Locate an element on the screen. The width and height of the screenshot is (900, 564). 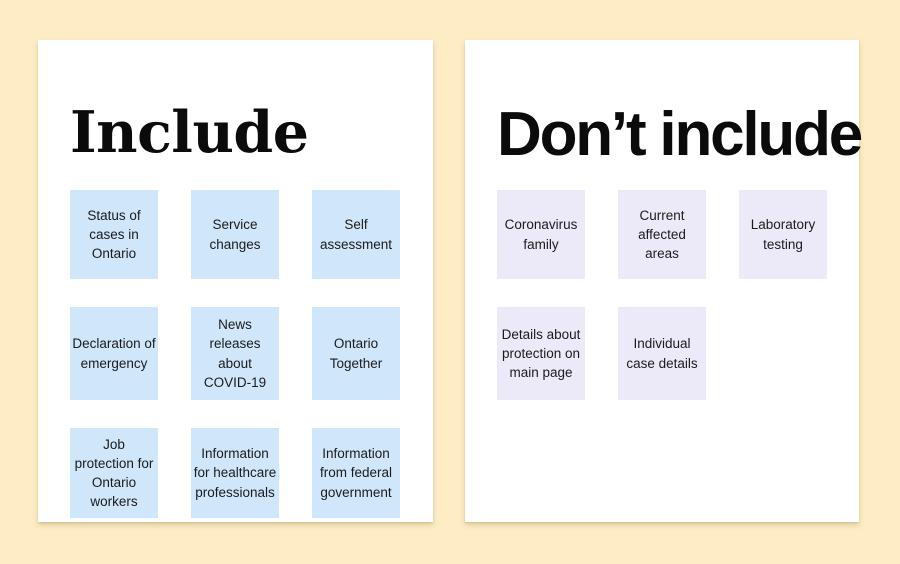
sticky-note-text: Self assessment is located at coordinates (356, 234).